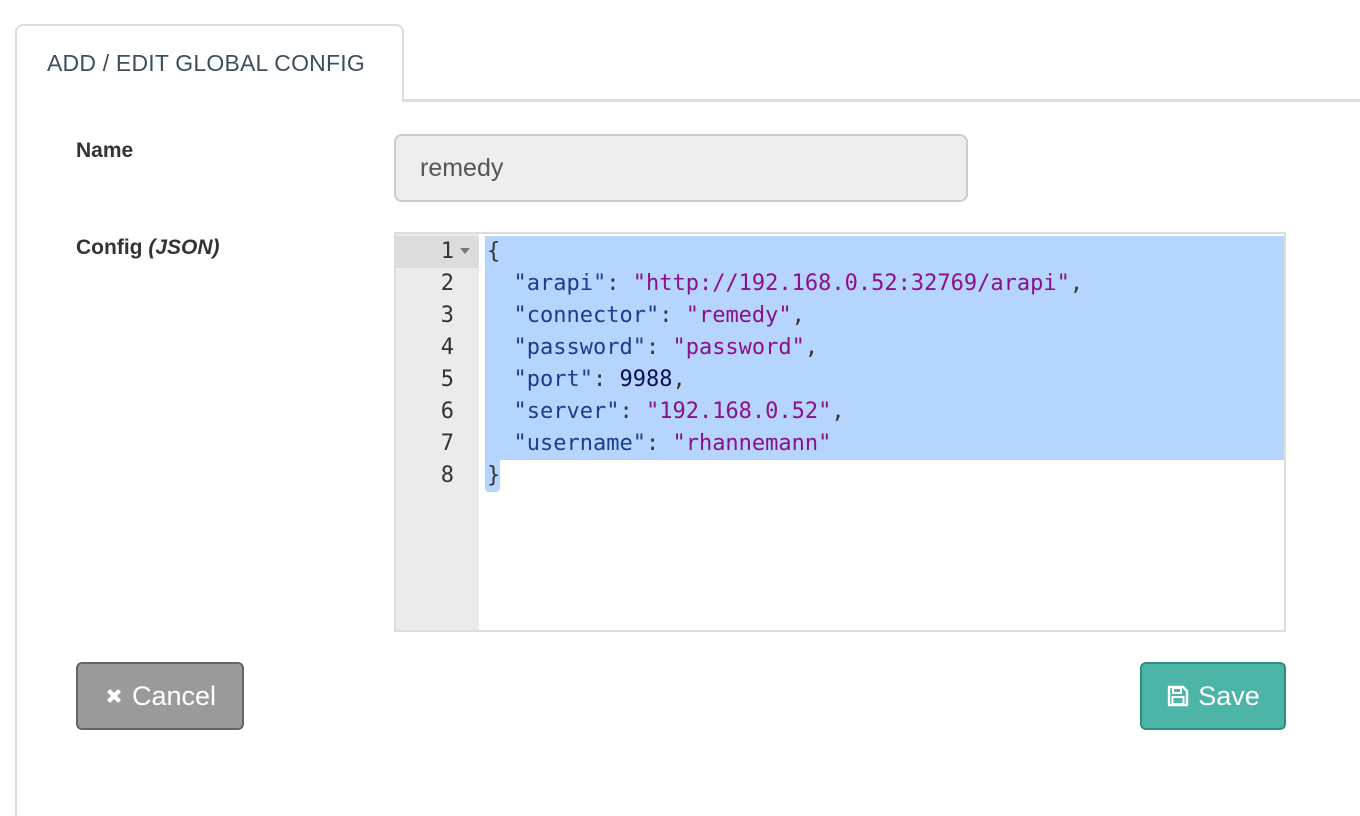 The width and height of the screenshot is (1360, 816). I want to click on line-number: 1, so click(447, 251).